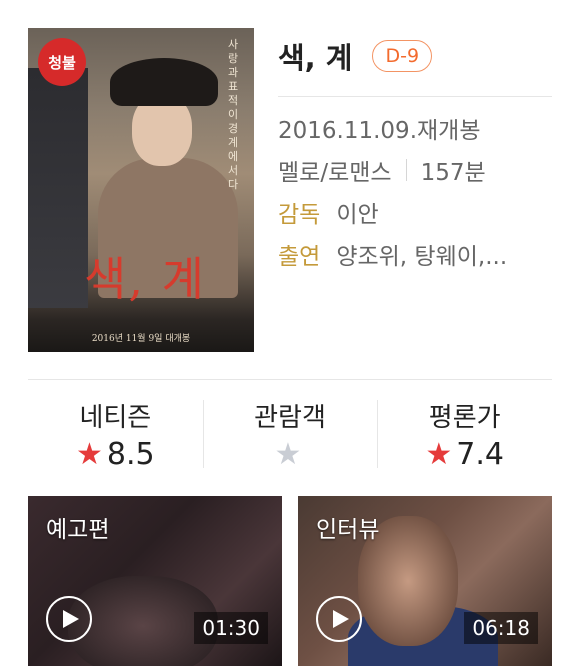 The width and height of the screenshot is (579, 666). I want to click on genre-runtime: 멜로/로맨스 157분, so click(415, 170).